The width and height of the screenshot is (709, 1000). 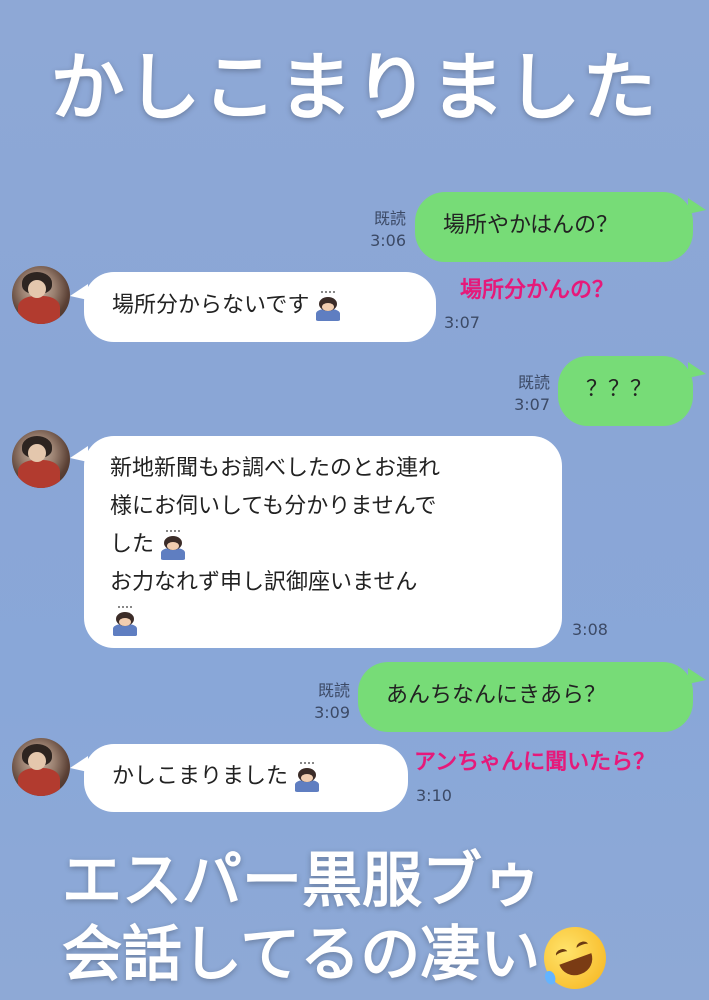 I want to click on message-time: 3:06, so click(x=388, y=240).